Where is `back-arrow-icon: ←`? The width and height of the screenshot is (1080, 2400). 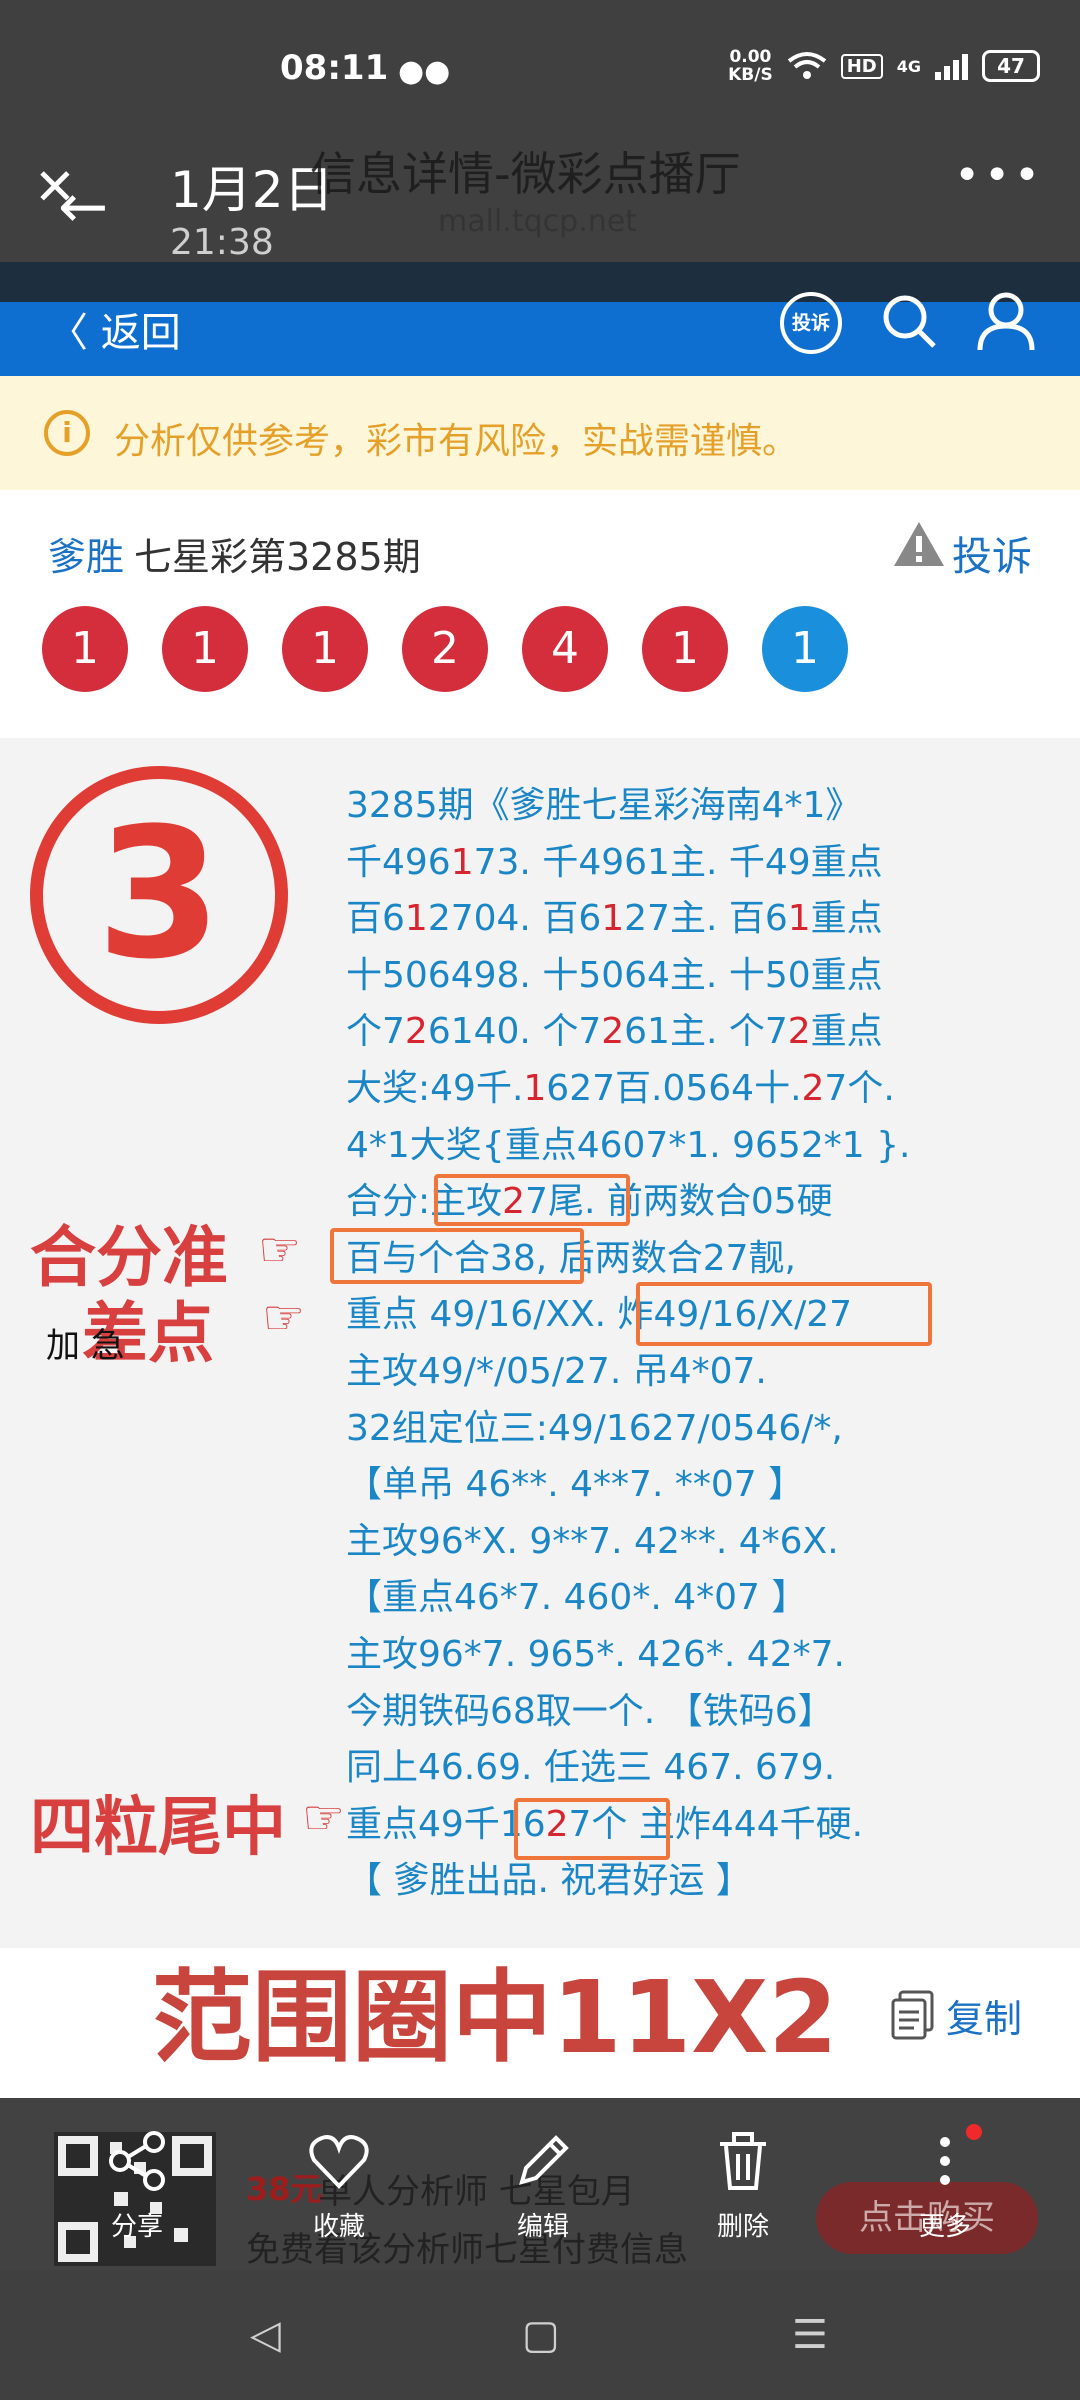 back-arrow-icon: ← is located at coordinates (83, 207).